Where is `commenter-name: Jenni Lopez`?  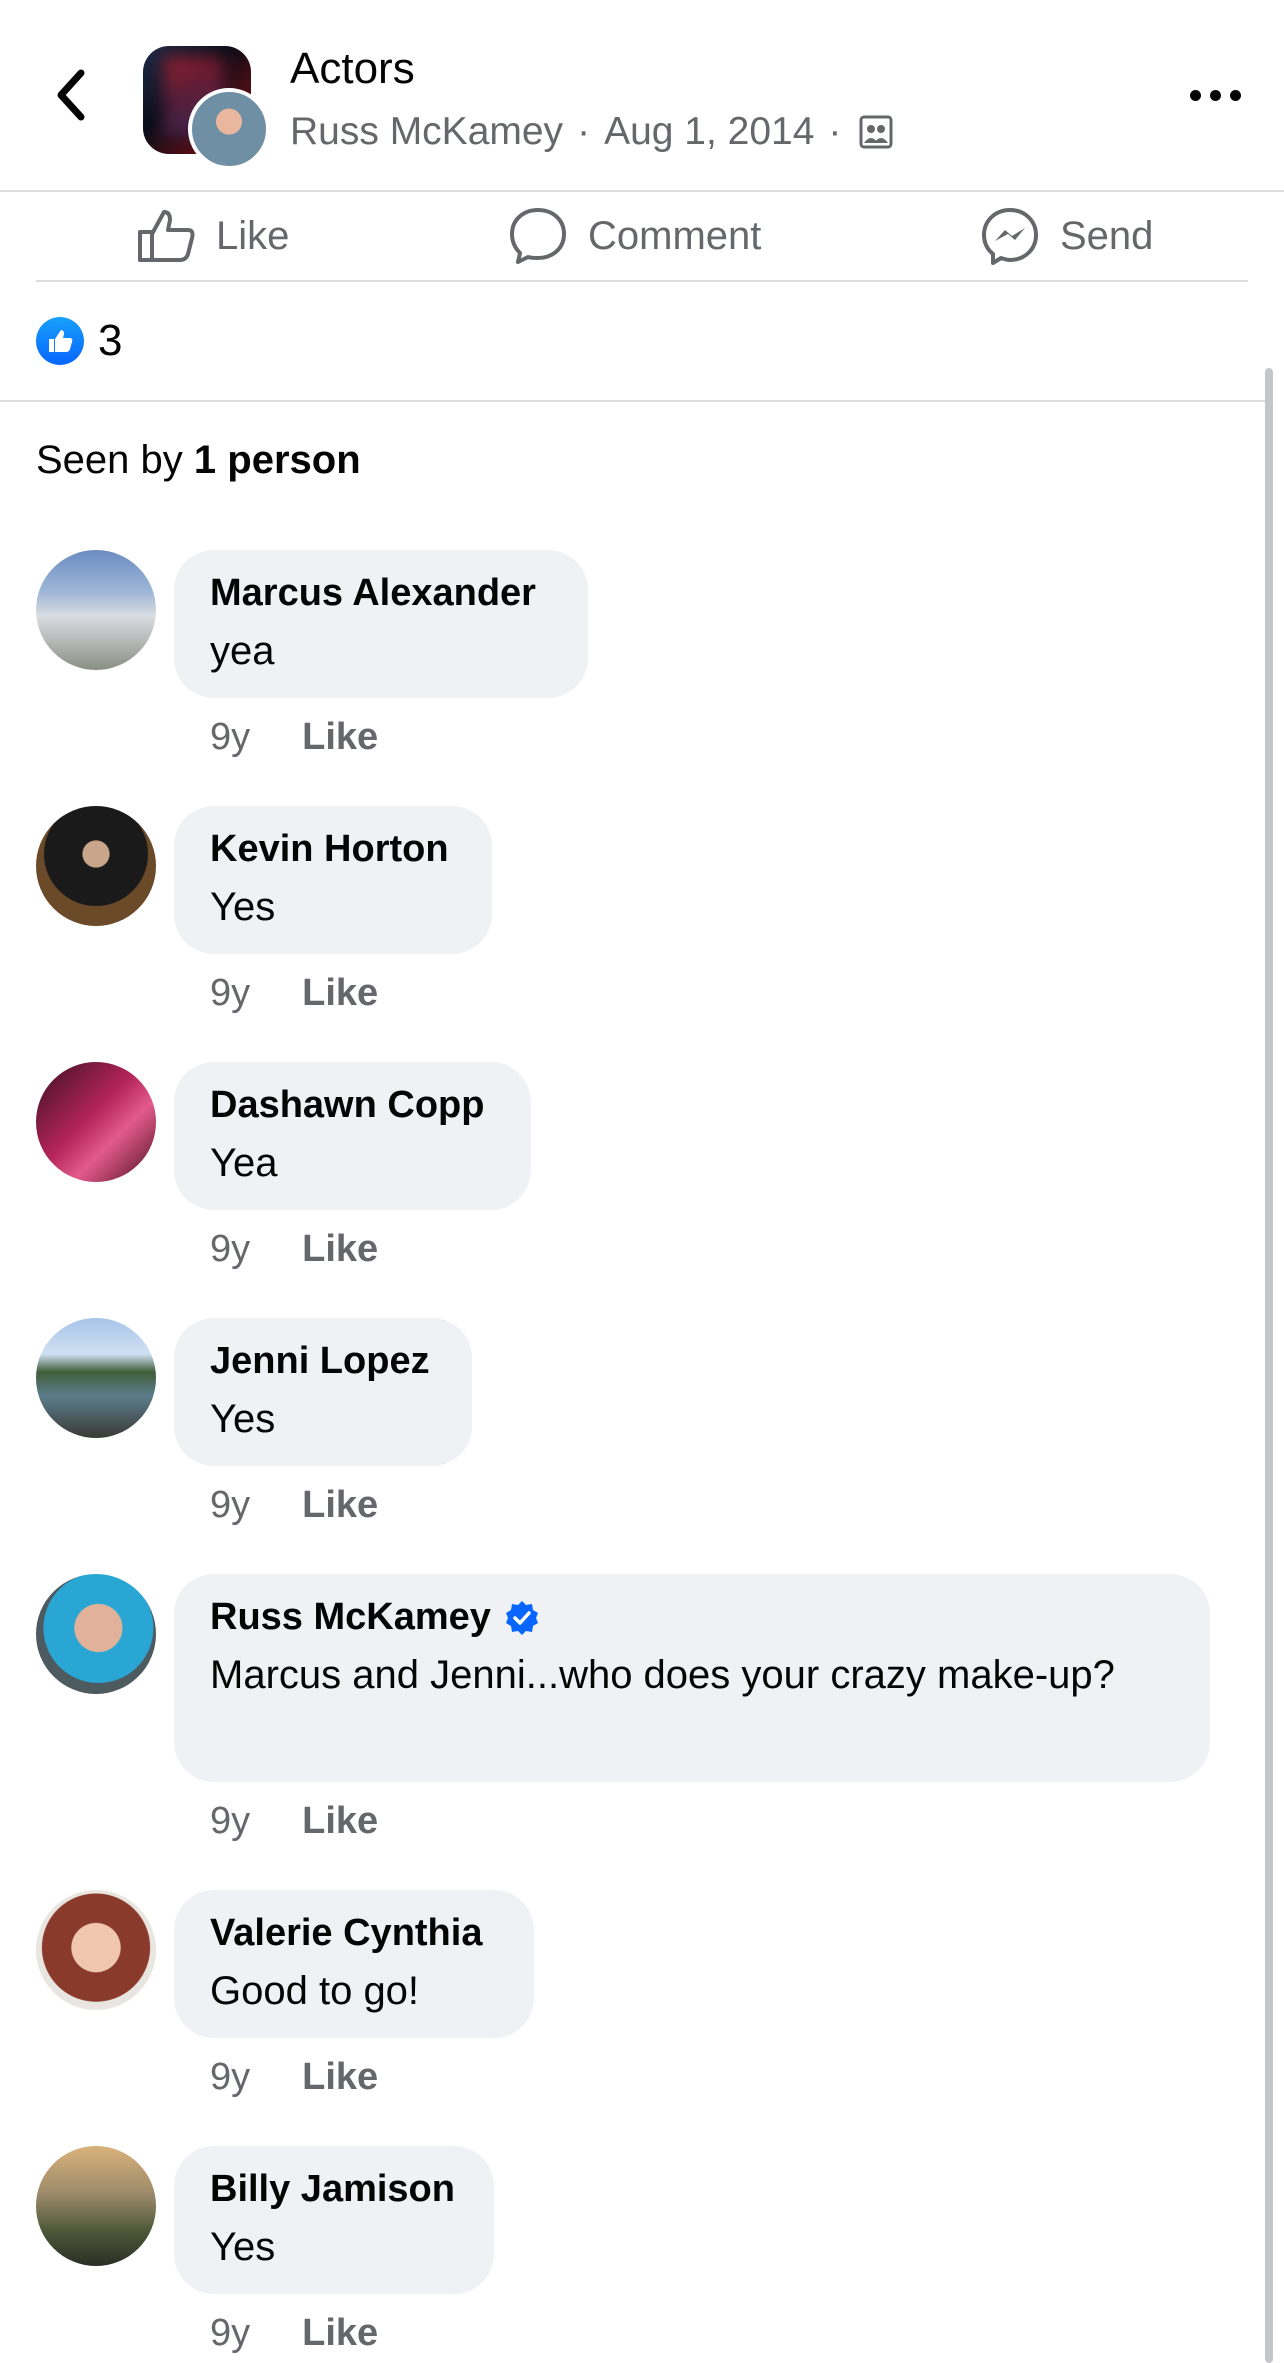 commenter-name: Jenni Lopez is located at coordinates (323, 1361).